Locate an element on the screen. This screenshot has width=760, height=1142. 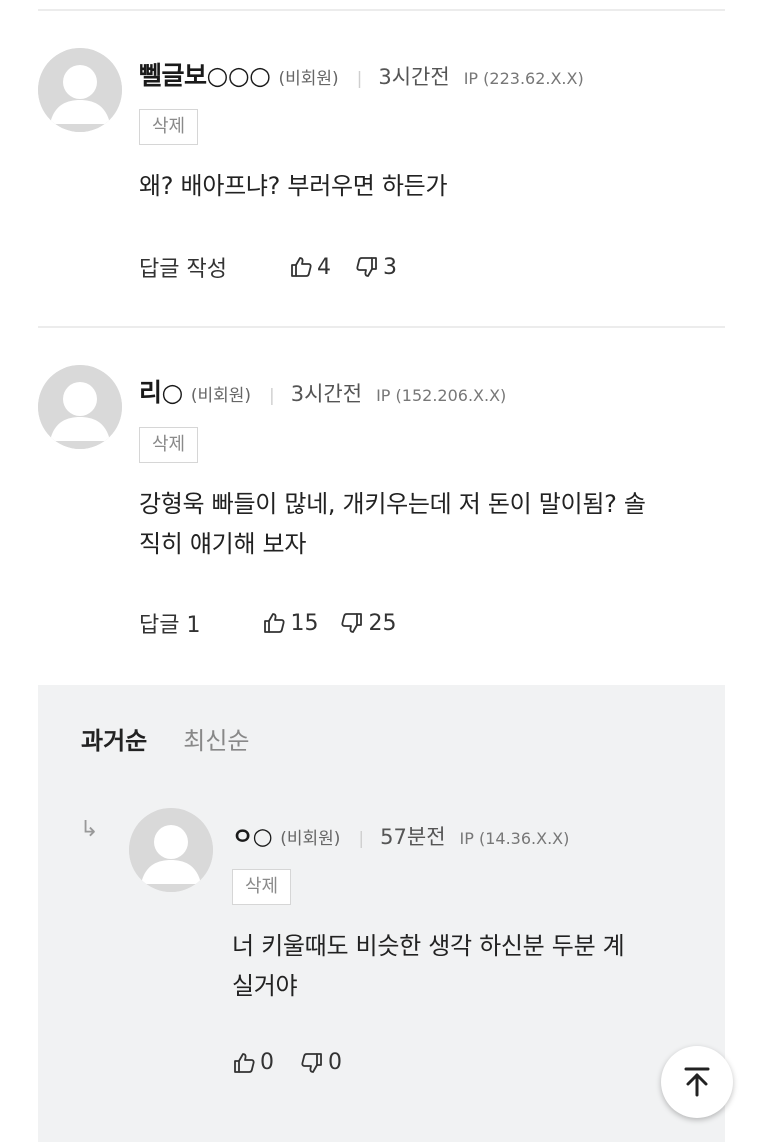
dislike-count: 25 is located at coordinates (382, 623).